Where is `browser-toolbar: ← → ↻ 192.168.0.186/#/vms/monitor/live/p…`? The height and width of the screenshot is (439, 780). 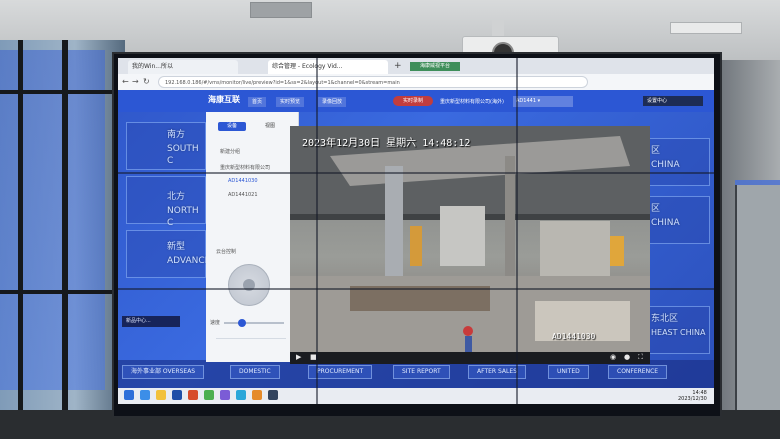 browser-toolbar: ← → ↻ 192.168.0.186/#/vms/monitor/live/p… is located at coordinates (416, 82).